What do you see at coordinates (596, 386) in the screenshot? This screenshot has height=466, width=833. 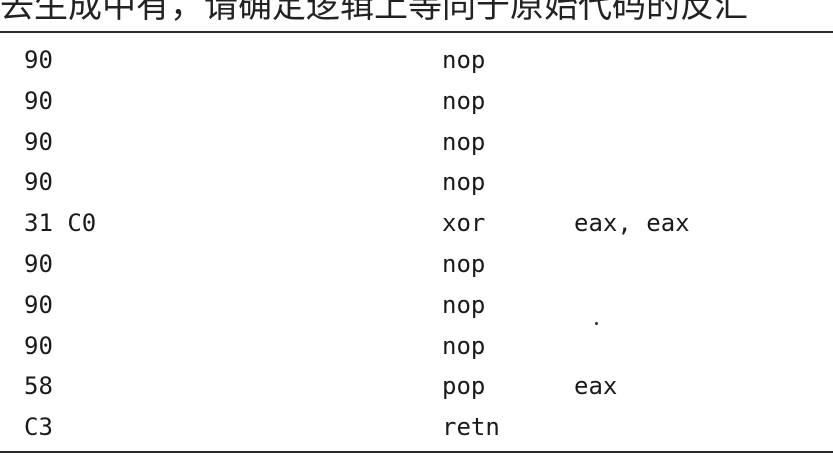 I see `instruction-operands: eax` at bounding box center [596, 386].